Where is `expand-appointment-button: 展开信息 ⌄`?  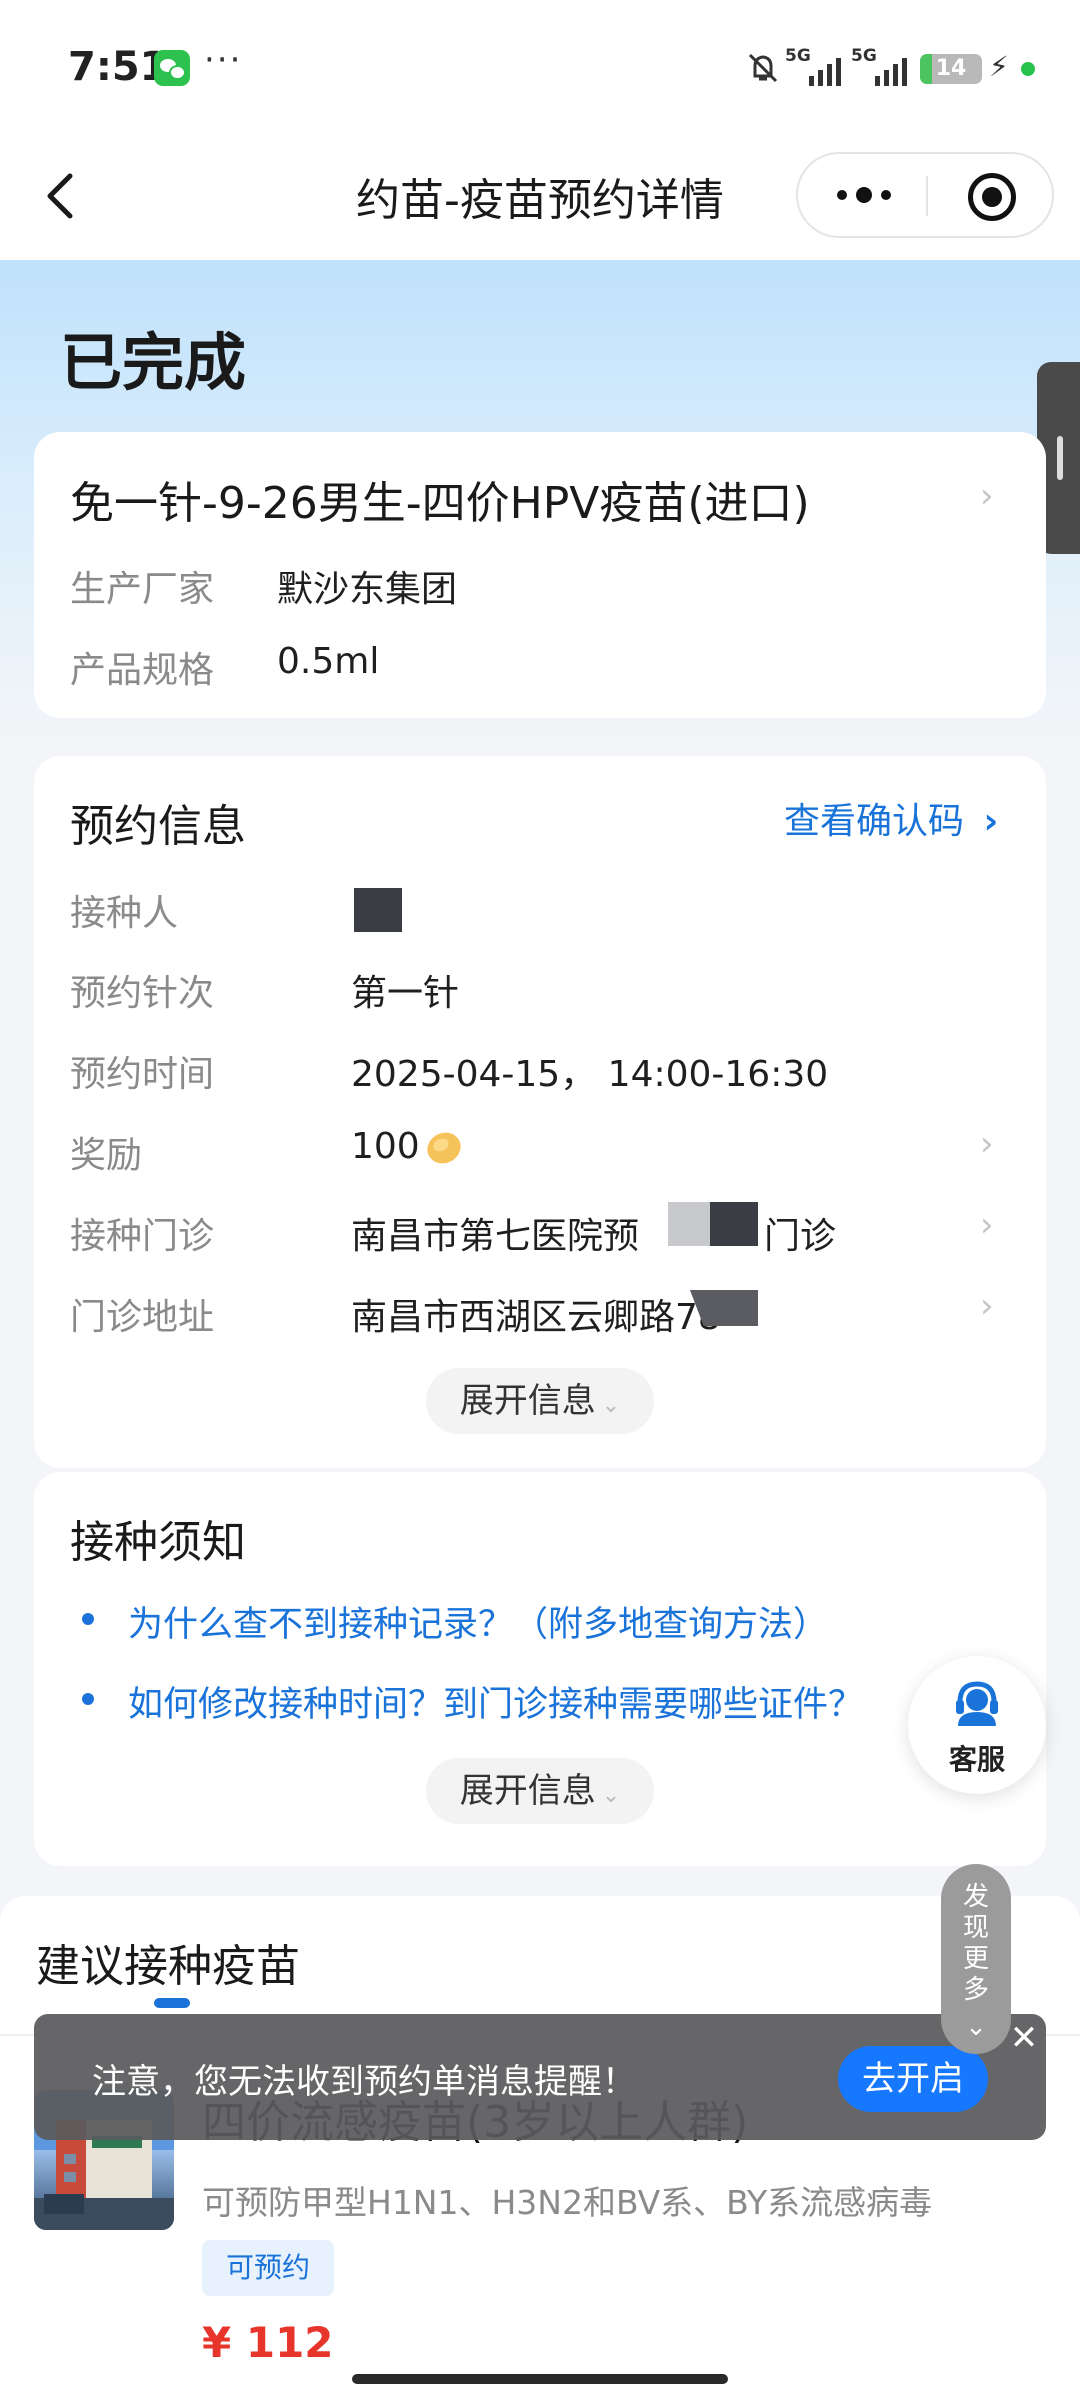 expand-appointment-button: 展开信息 ⌄ is located at coordinates (540, 1401).